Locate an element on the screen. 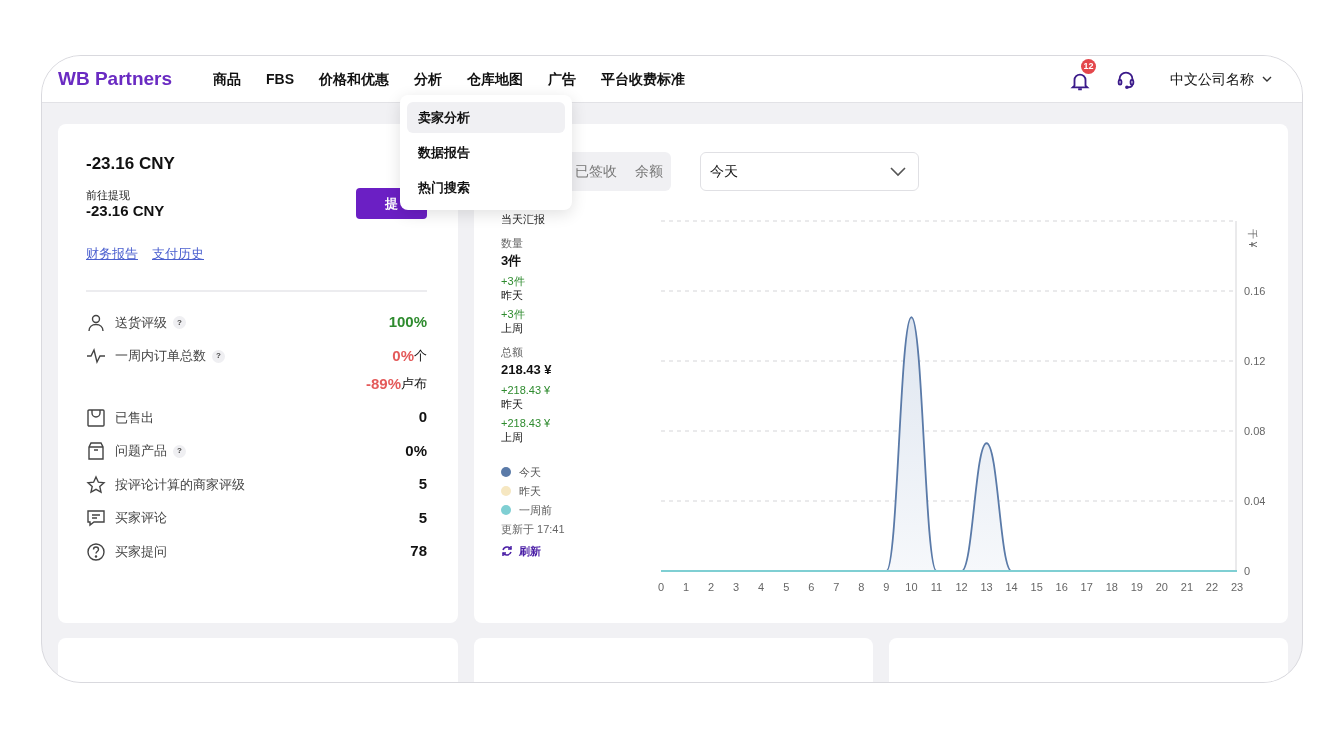 This screenshot has height=738, width=1344. metric-value: 3件 is located at coordinates (512, 261).